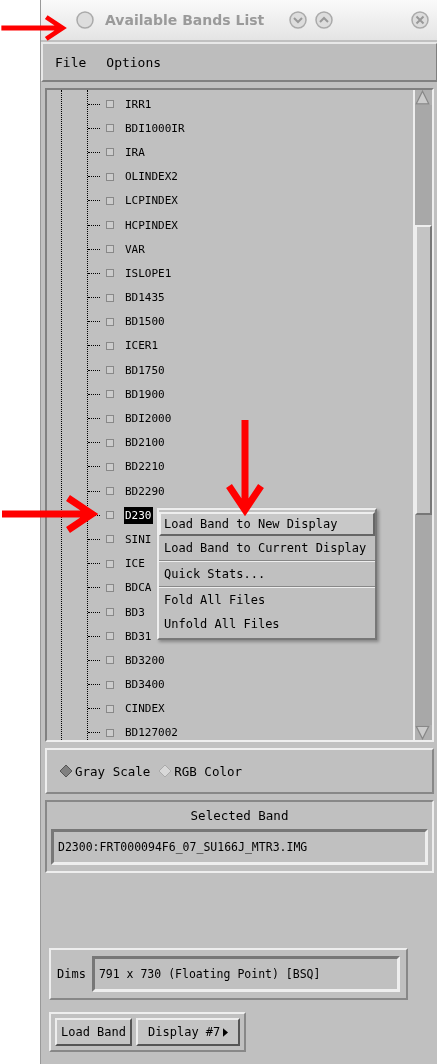  What do you see at coordinates (267, 600) in the screenshot?
I see `menu-item: Fold All Files` at bounding box center [267, 600].